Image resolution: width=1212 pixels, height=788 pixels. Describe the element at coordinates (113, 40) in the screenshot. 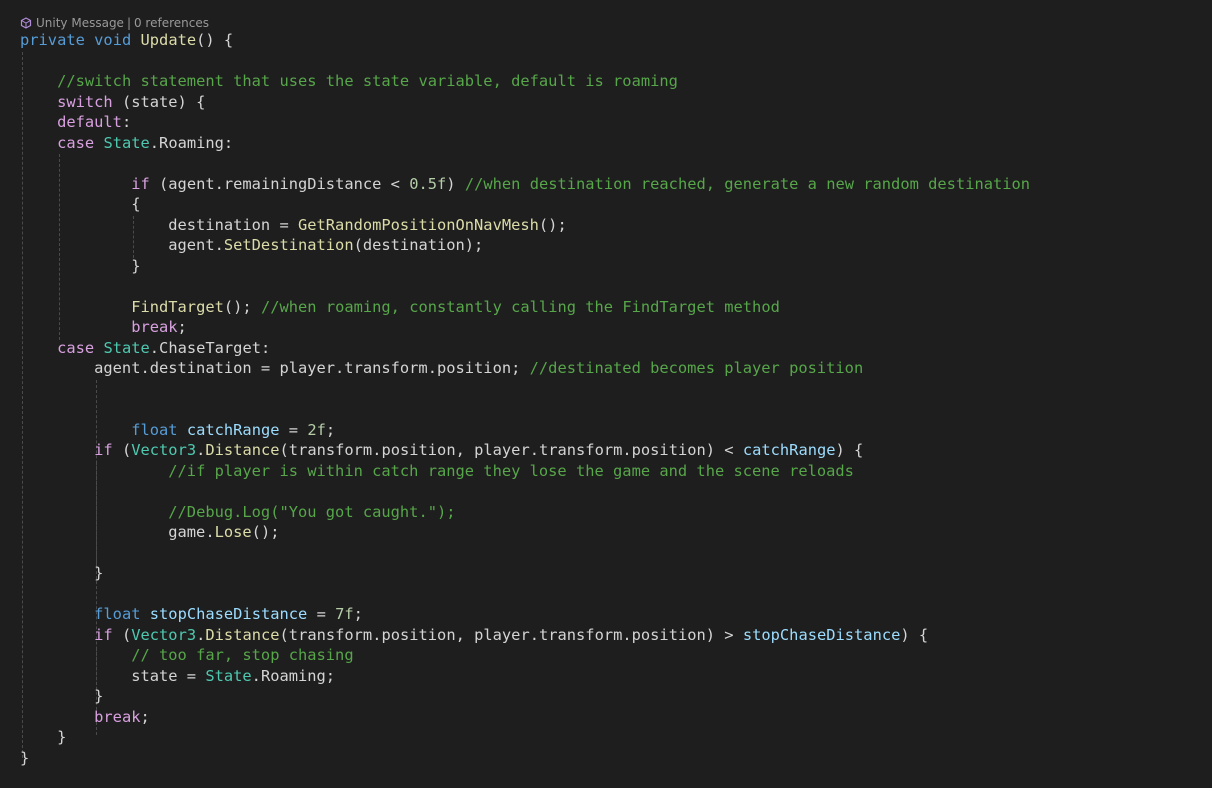

I see `code-token: void` at that location.